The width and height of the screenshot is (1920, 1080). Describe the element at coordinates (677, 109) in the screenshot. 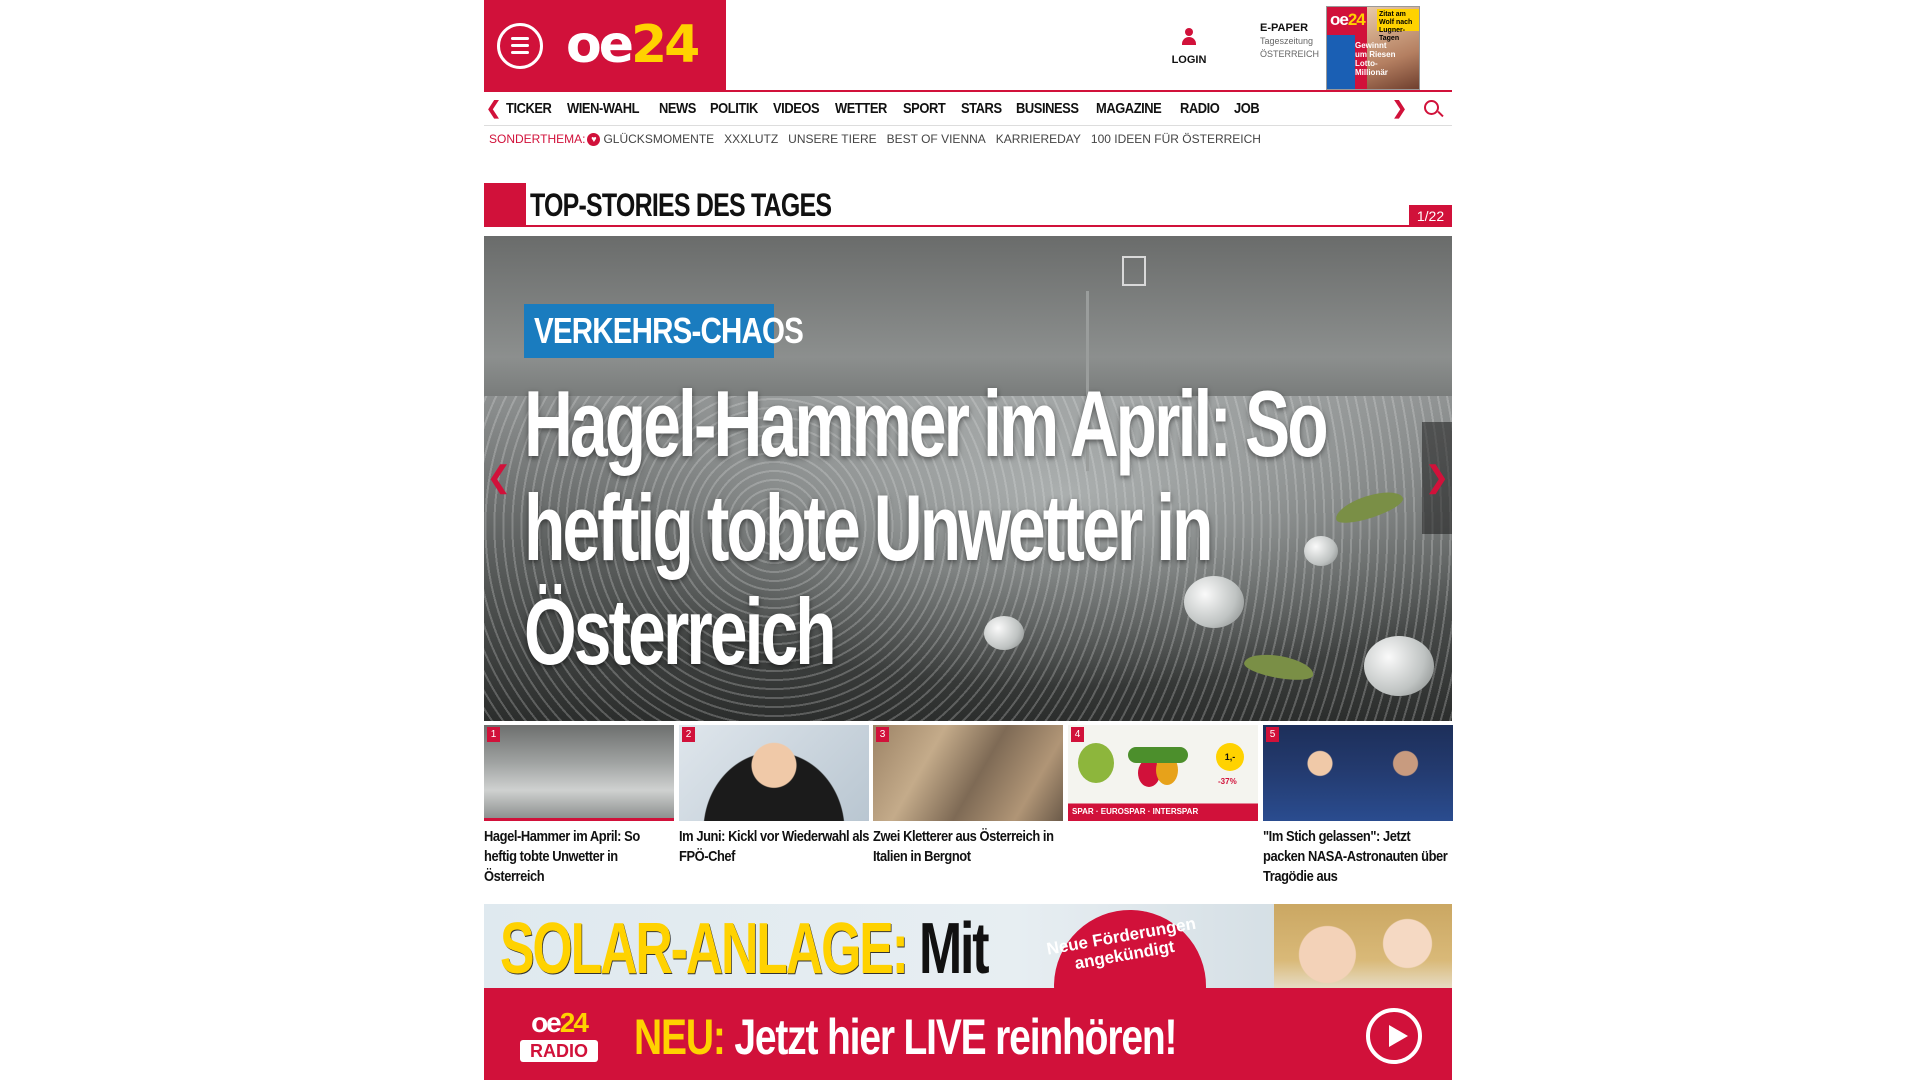

I see `nav-item: NEWS` at that location.